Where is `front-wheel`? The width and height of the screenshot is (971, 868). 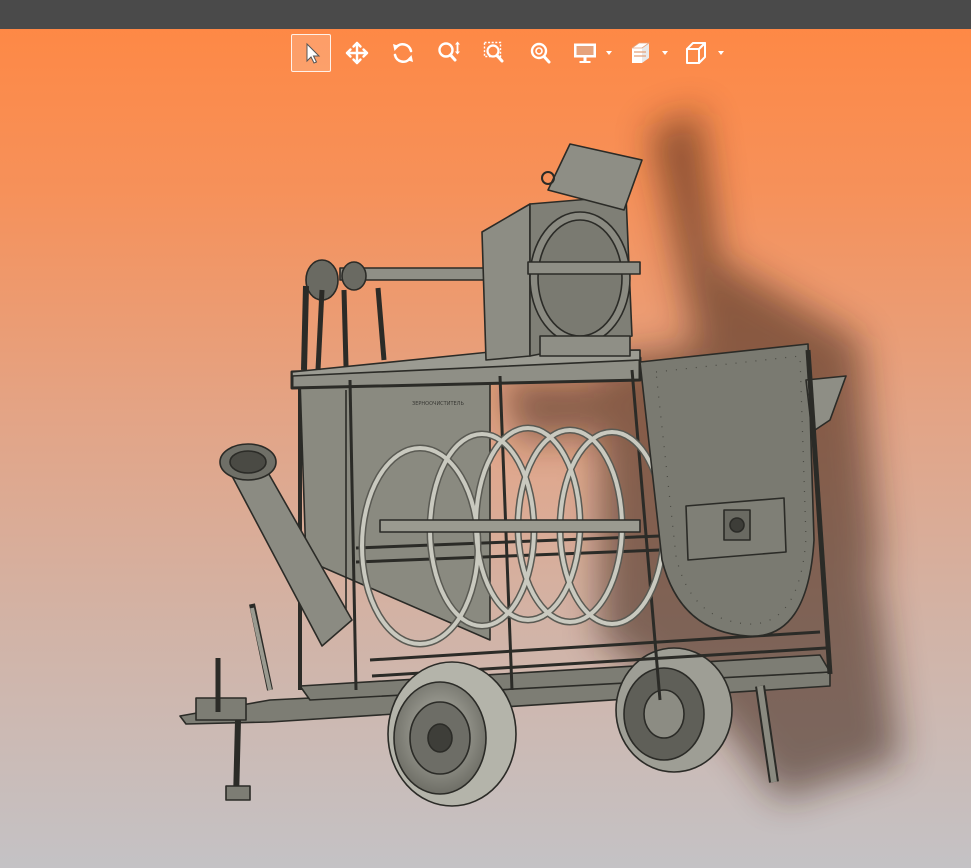 front-wheel is located at coordinates (452, 734).